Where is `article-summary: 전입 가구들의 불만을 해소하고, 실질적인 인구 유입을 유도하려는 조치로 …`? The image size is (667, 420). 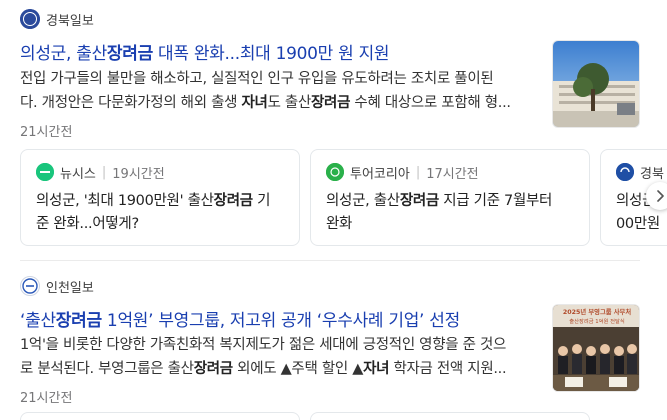
article-summary: 전입 가구들의 불만을 해소하고, 실질적인 인구 유입을 유도하려는 조치로 … is located at coordinates (280, 91).